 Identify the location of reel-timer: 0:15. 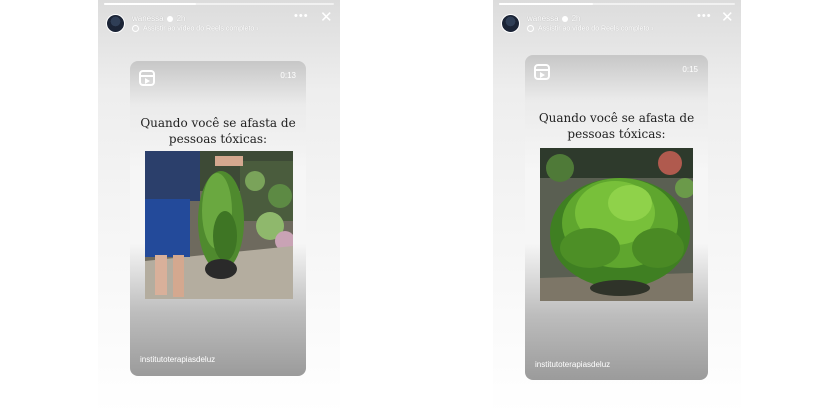
(690, 69).